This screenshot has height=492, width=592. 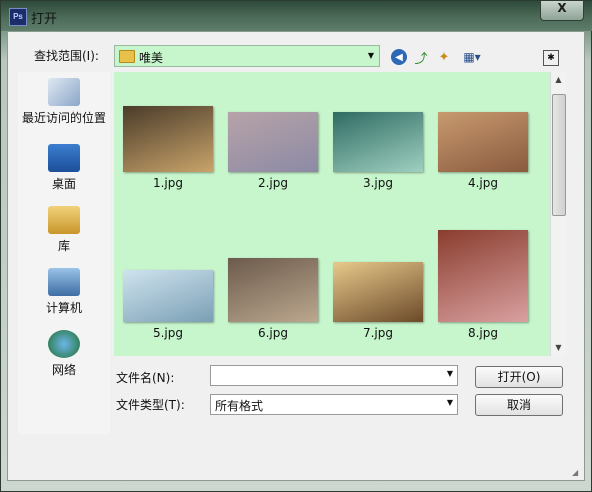 I want to click on scroll-down-icon: ▼, so click(x=558, y=348).